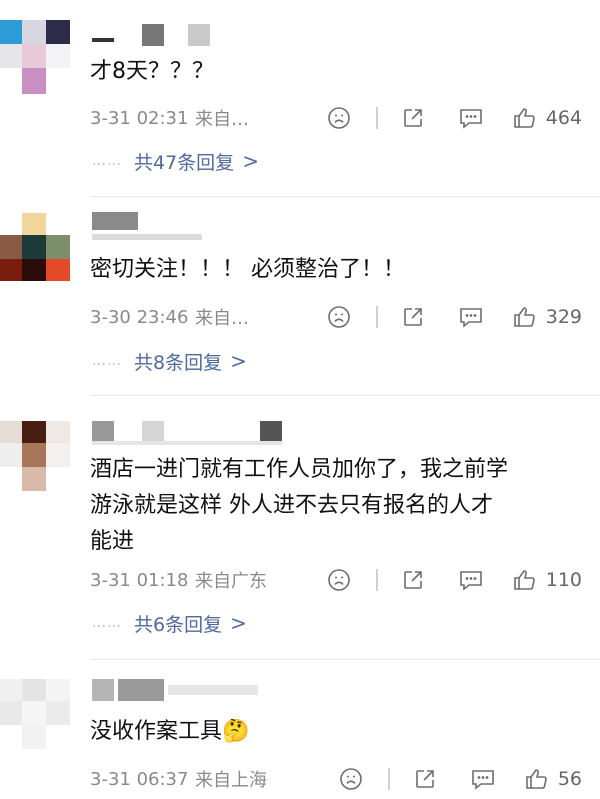 This screenshot has width=600, height=799. I want to click on comment-meta: 3-31 02:31 来自… 464, so click(336, 118).